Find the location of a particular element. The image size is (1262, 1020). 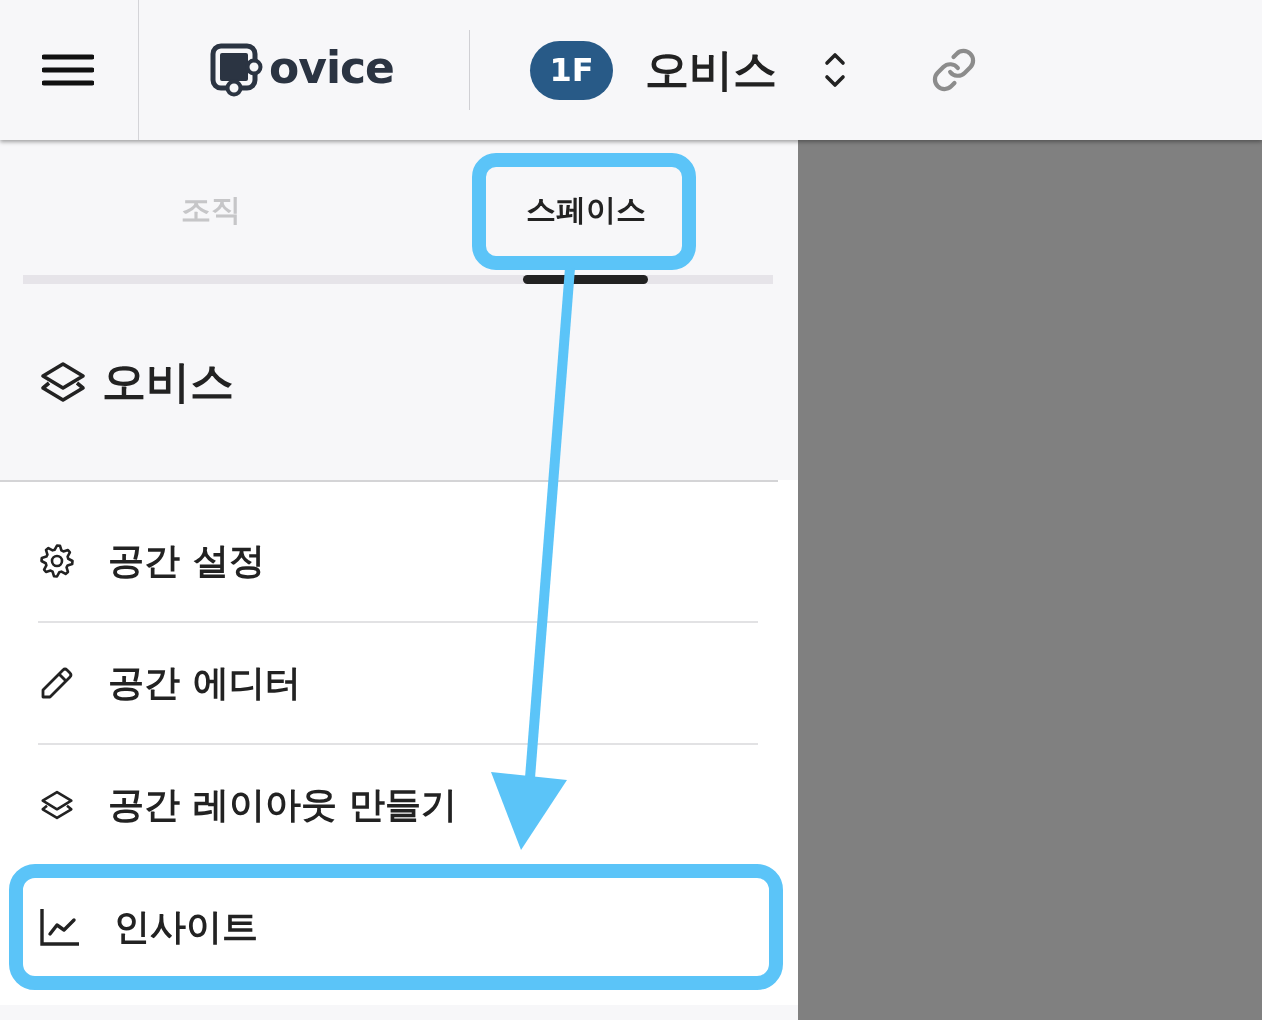

line-chart-icon is located at coordinates (60, 927).